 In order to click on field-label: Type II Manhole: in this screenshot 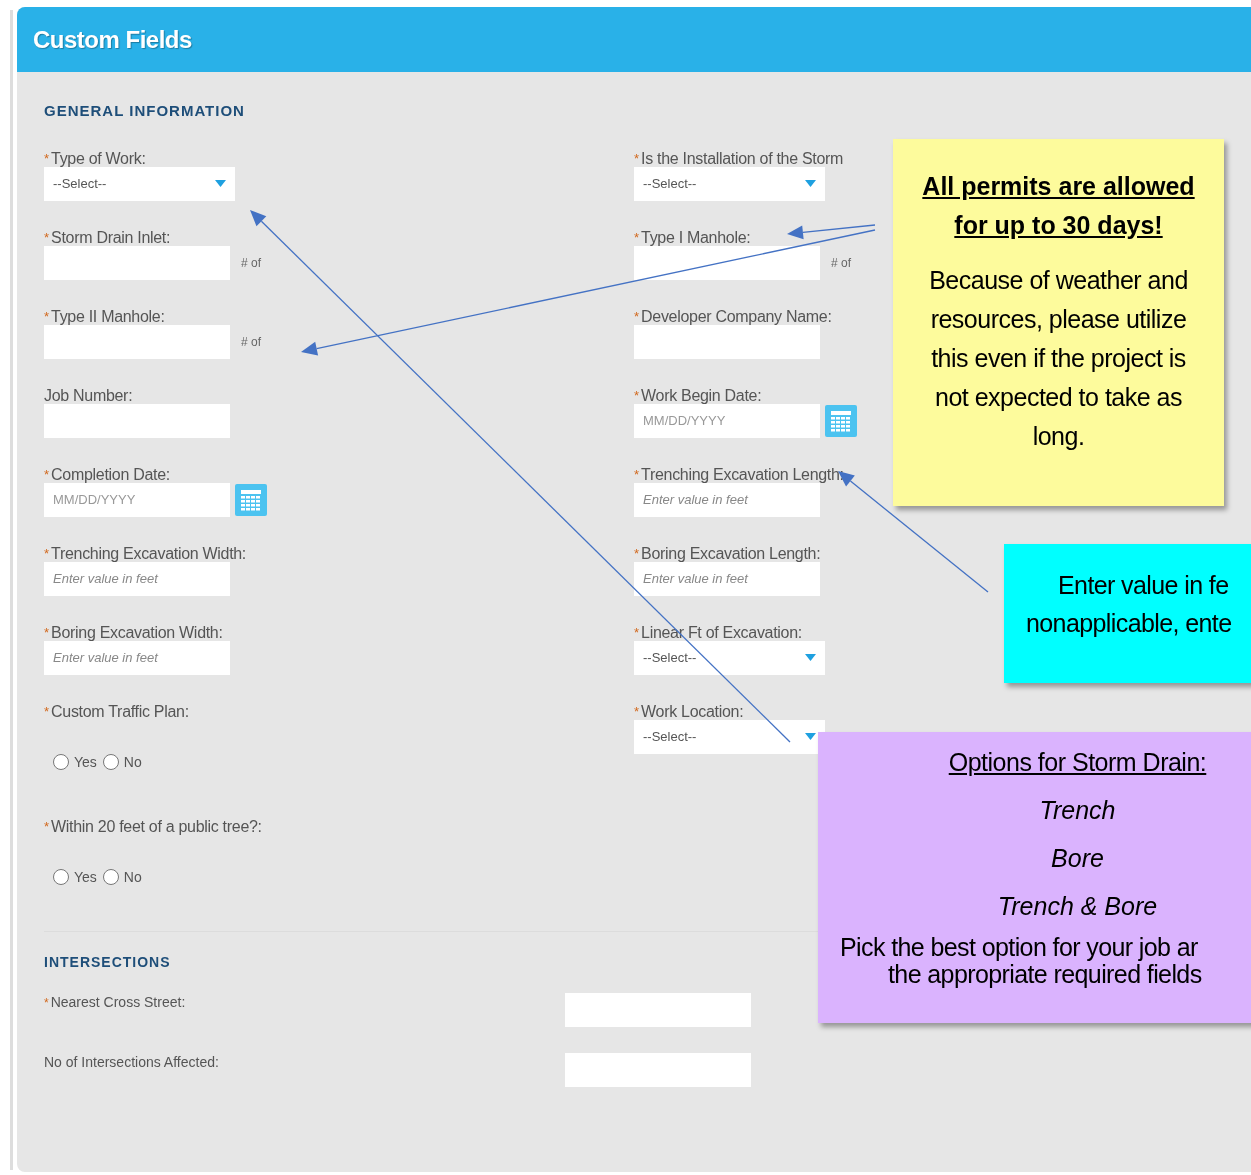, I will do `click(108, 316)`.